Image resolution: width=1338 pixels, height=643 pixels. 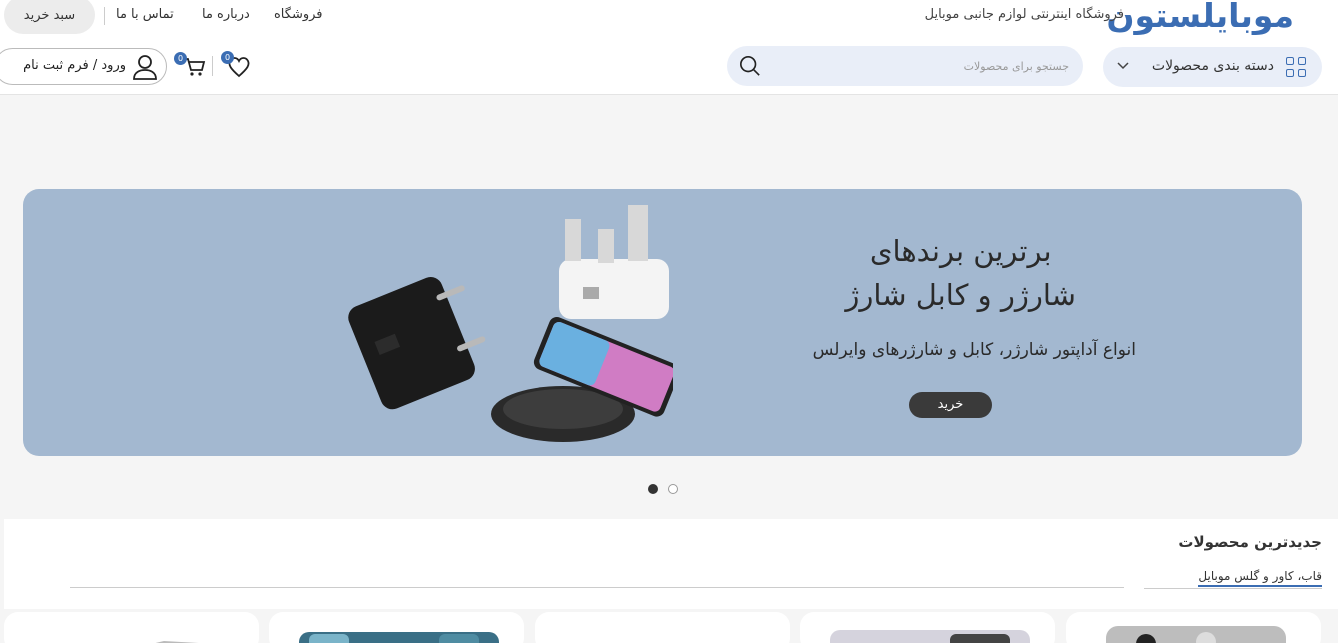 What do you see at coordinates (750, 66) in the screenshot?
I see `search-icon` at bounding box center [750, 66].